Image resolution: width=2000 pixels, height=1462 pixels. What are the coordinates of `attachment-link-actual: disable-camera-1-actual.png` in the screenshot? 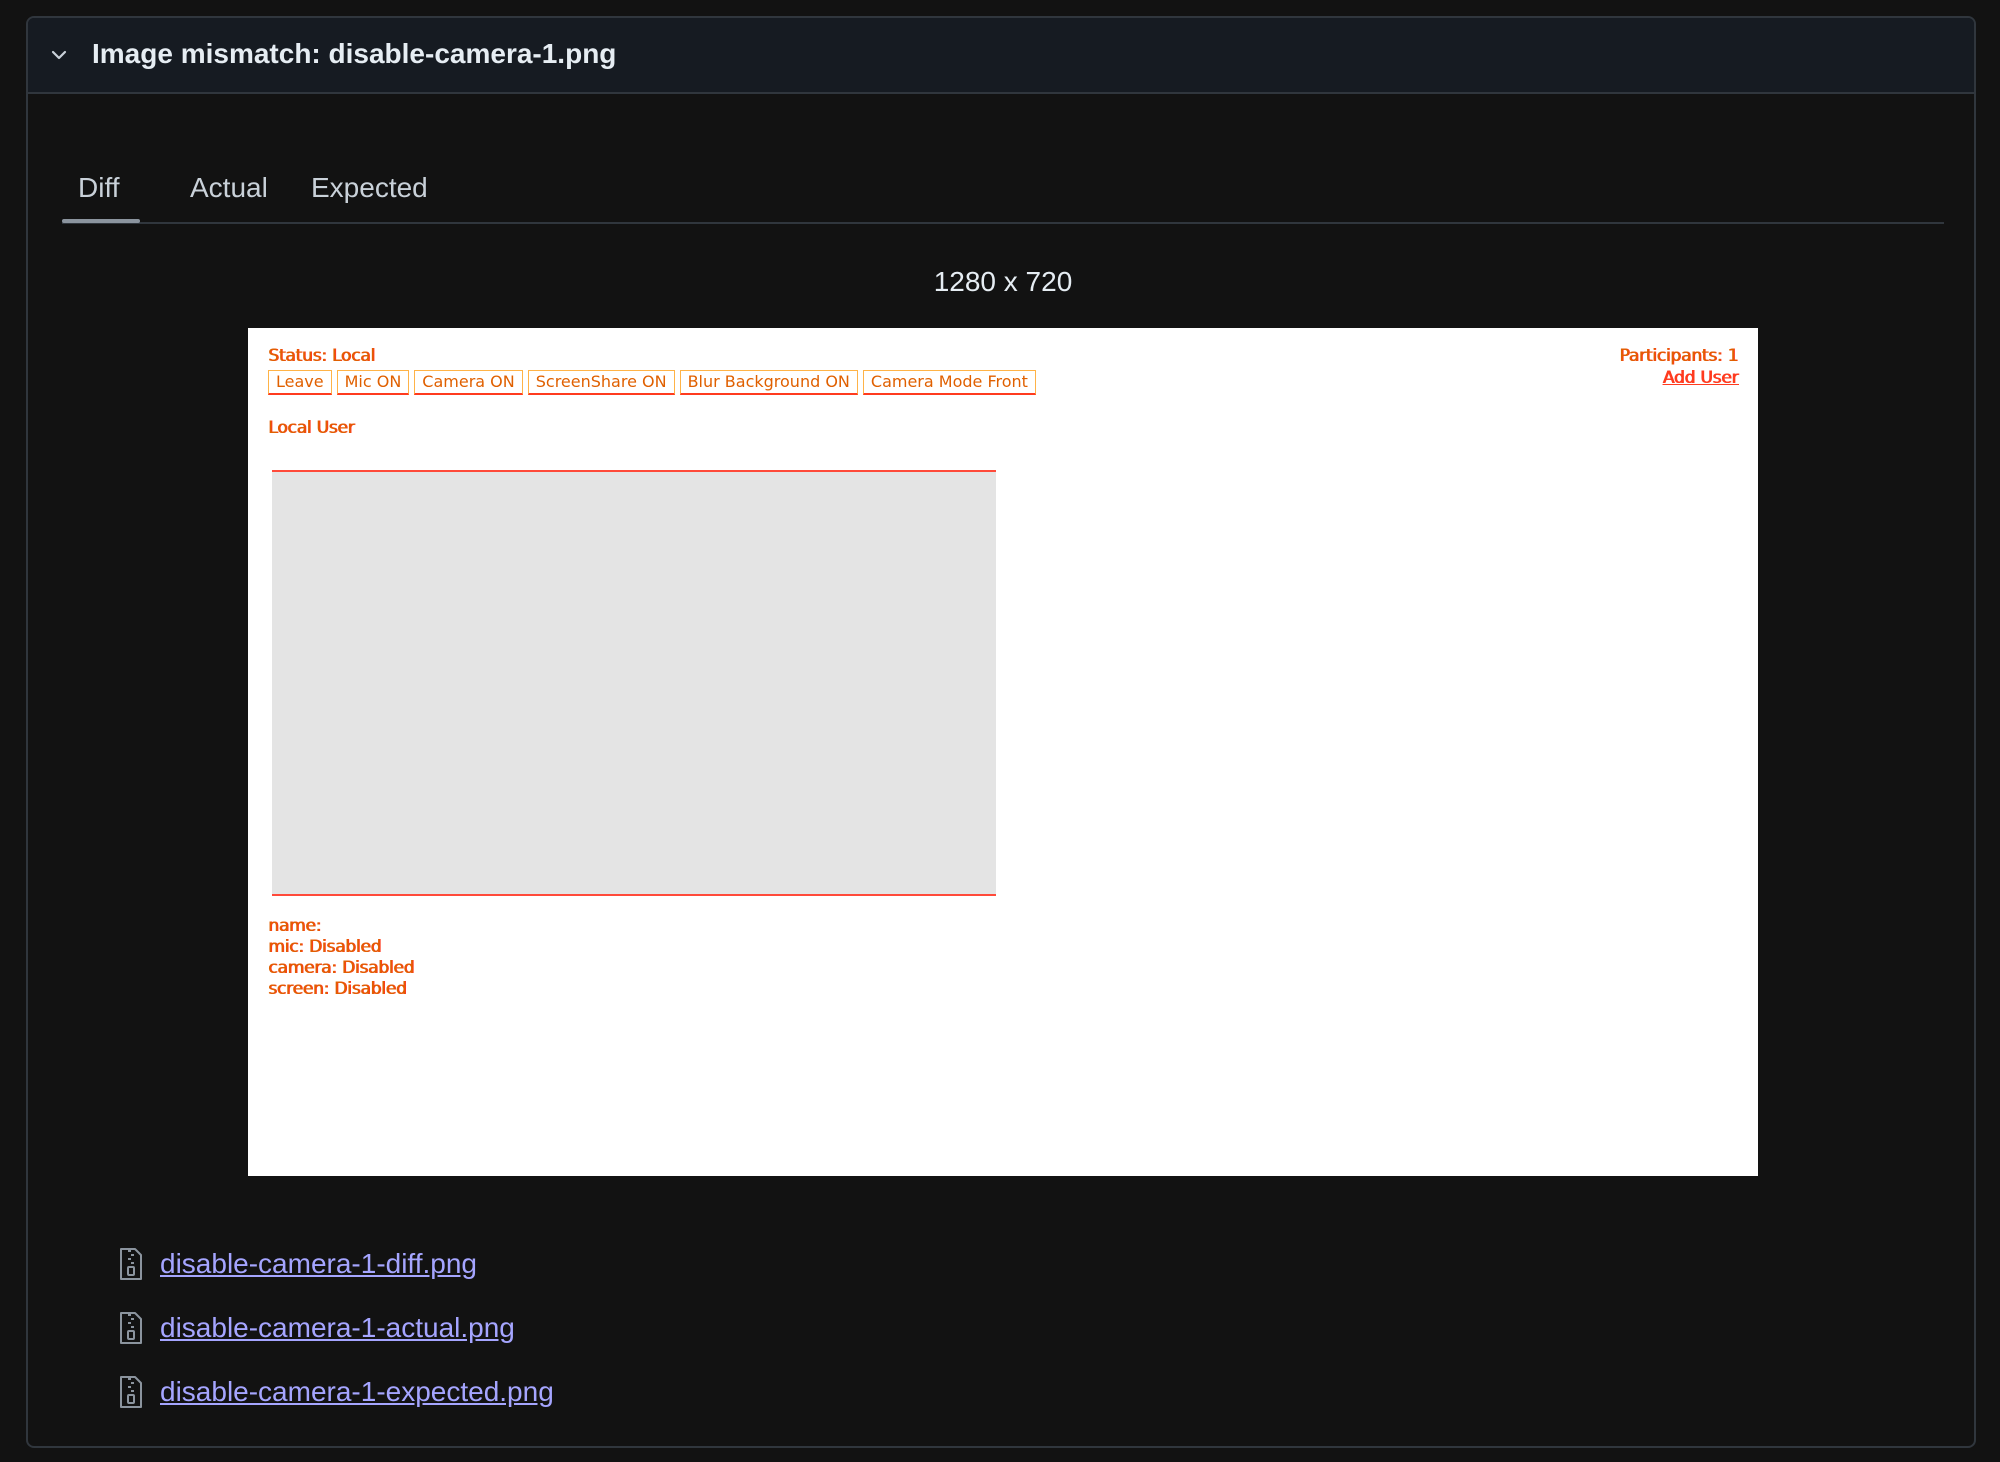 It's located at (337, 1328).